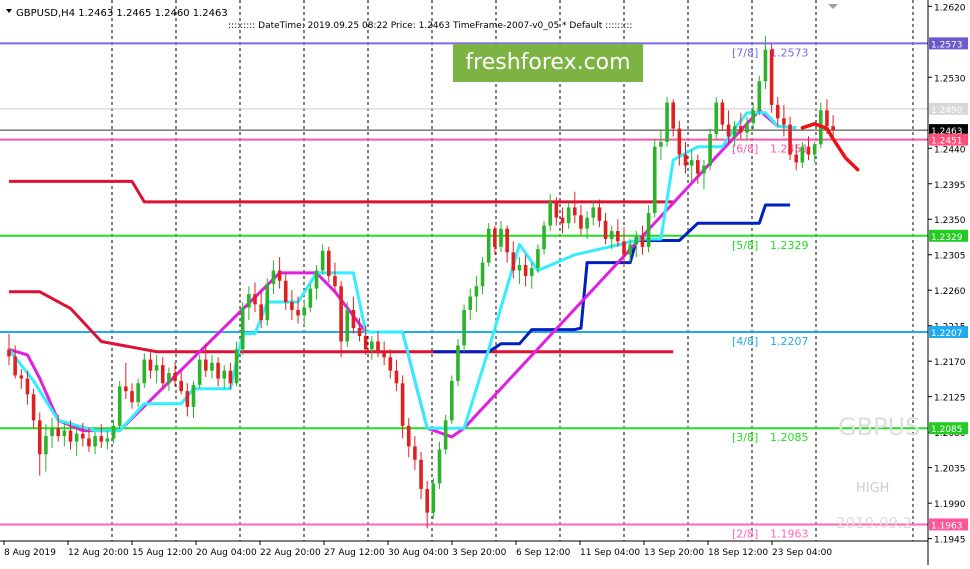 The width and height of the screenshot is (970, 569). What do you see at coordinates (950, 399) in the screenshot?
I see `y-tick-label: 1.2125` at bounding box center [950, 399].